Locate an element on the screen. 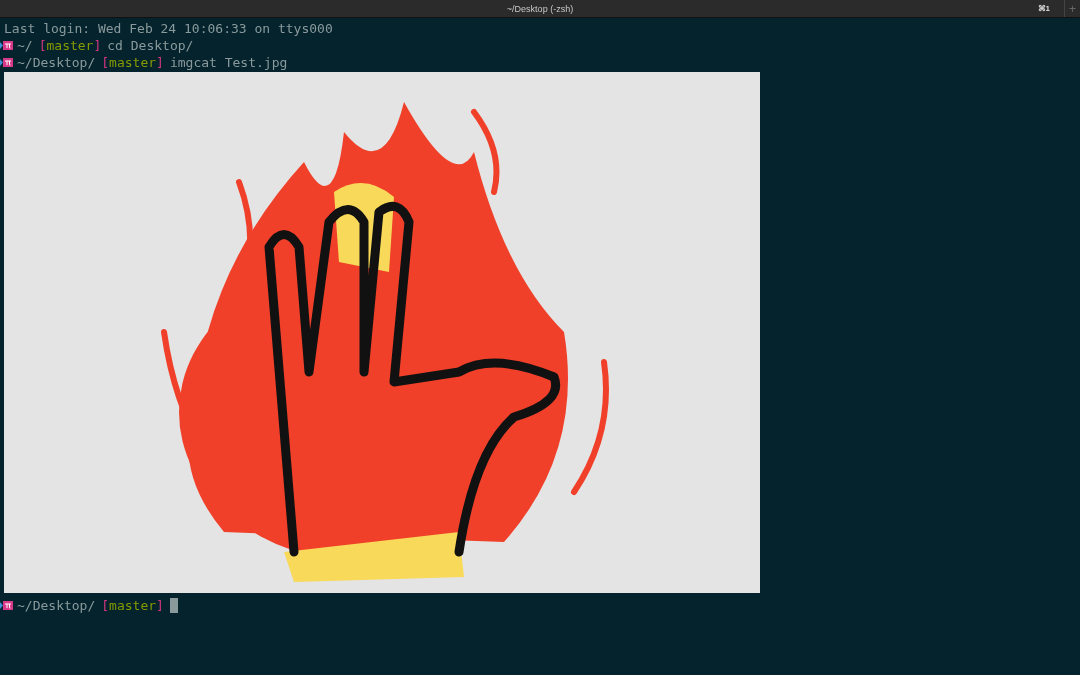 Image resolution: width=1080 pixels, height=675 pixels. command-text: cd Desktop/ is located at coordinates (150, 45).